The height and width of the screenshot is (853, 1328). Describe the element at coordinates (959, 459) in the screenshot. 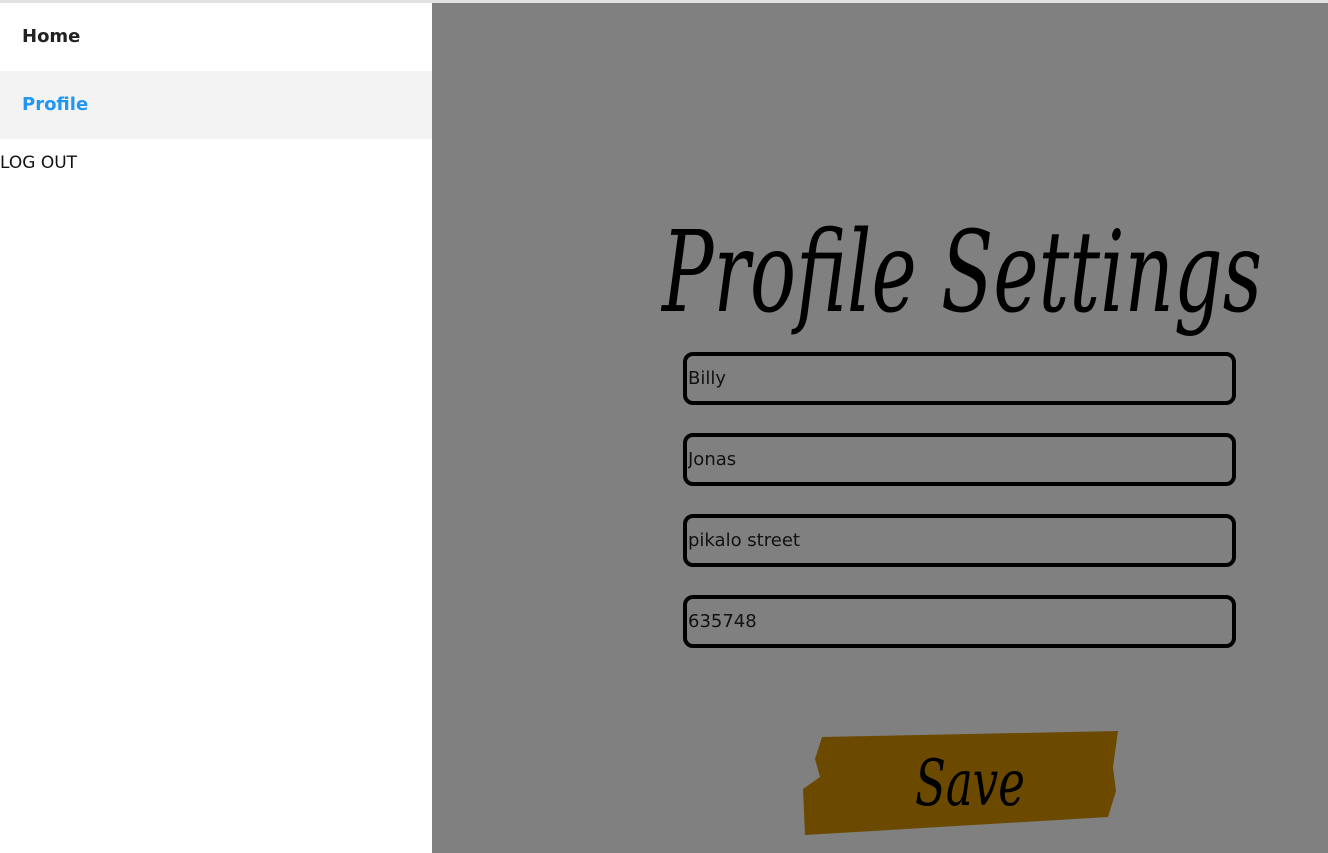

I see `last-name-input` at that location.